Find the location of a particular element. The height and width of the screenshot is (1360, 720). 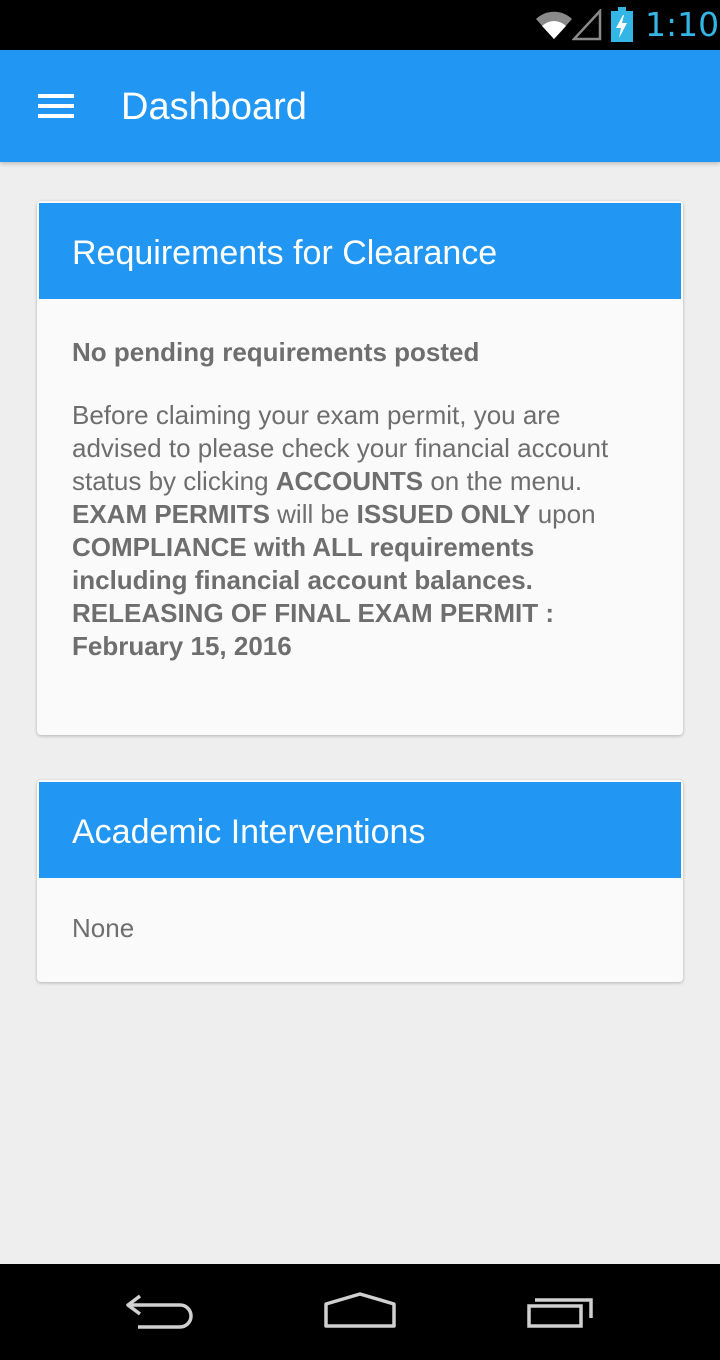

notice-text: upon is located at coordinates (563, 514).